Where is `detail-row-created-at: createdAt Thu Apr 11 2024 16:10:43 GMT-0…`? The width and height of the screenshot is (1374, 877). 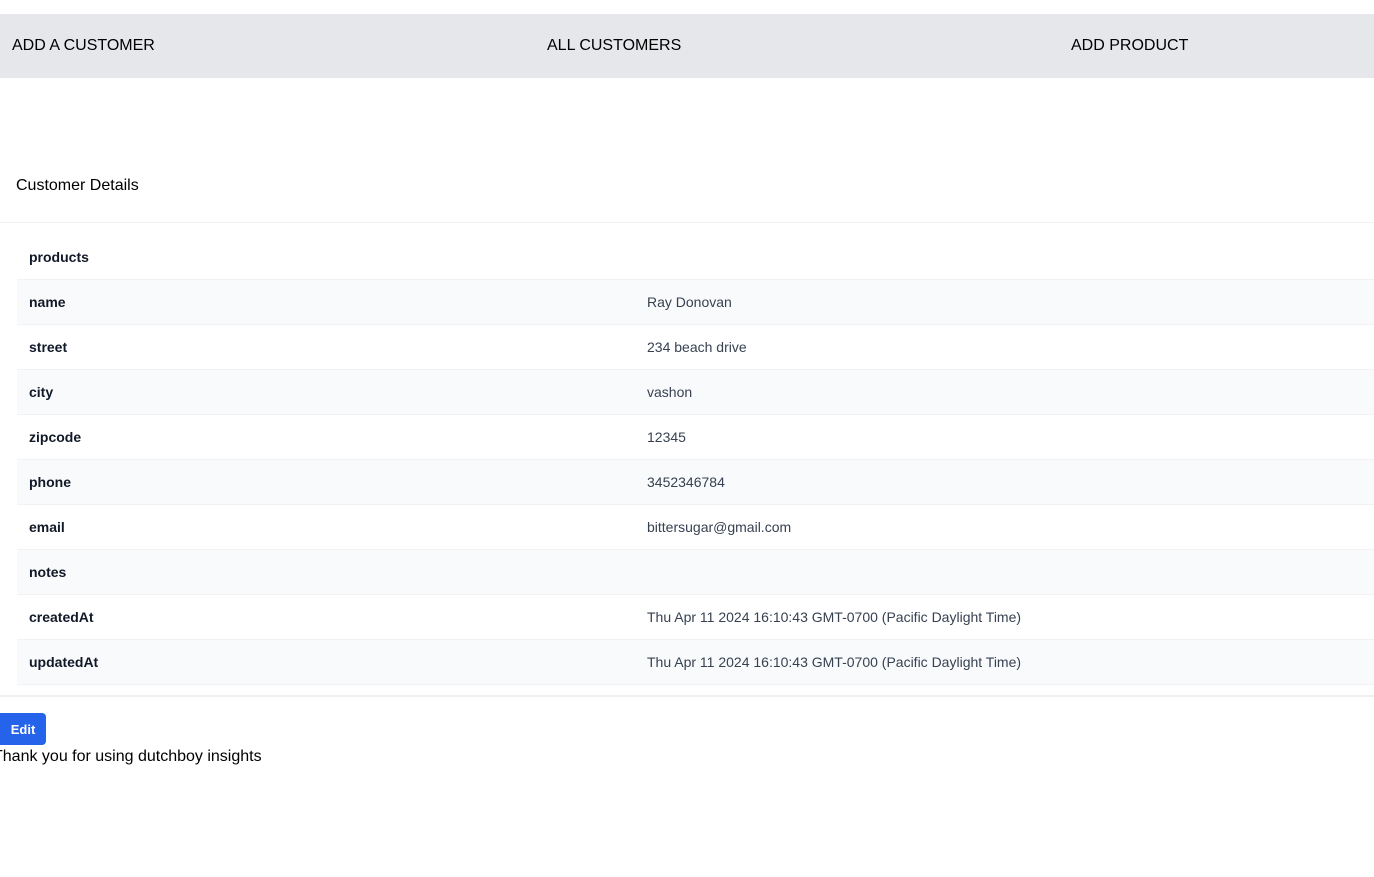
detail-row-created-at: createdAt Thu Apr 11 2024 16:10:43 GMT-0… is located at coordinates (695, 617).